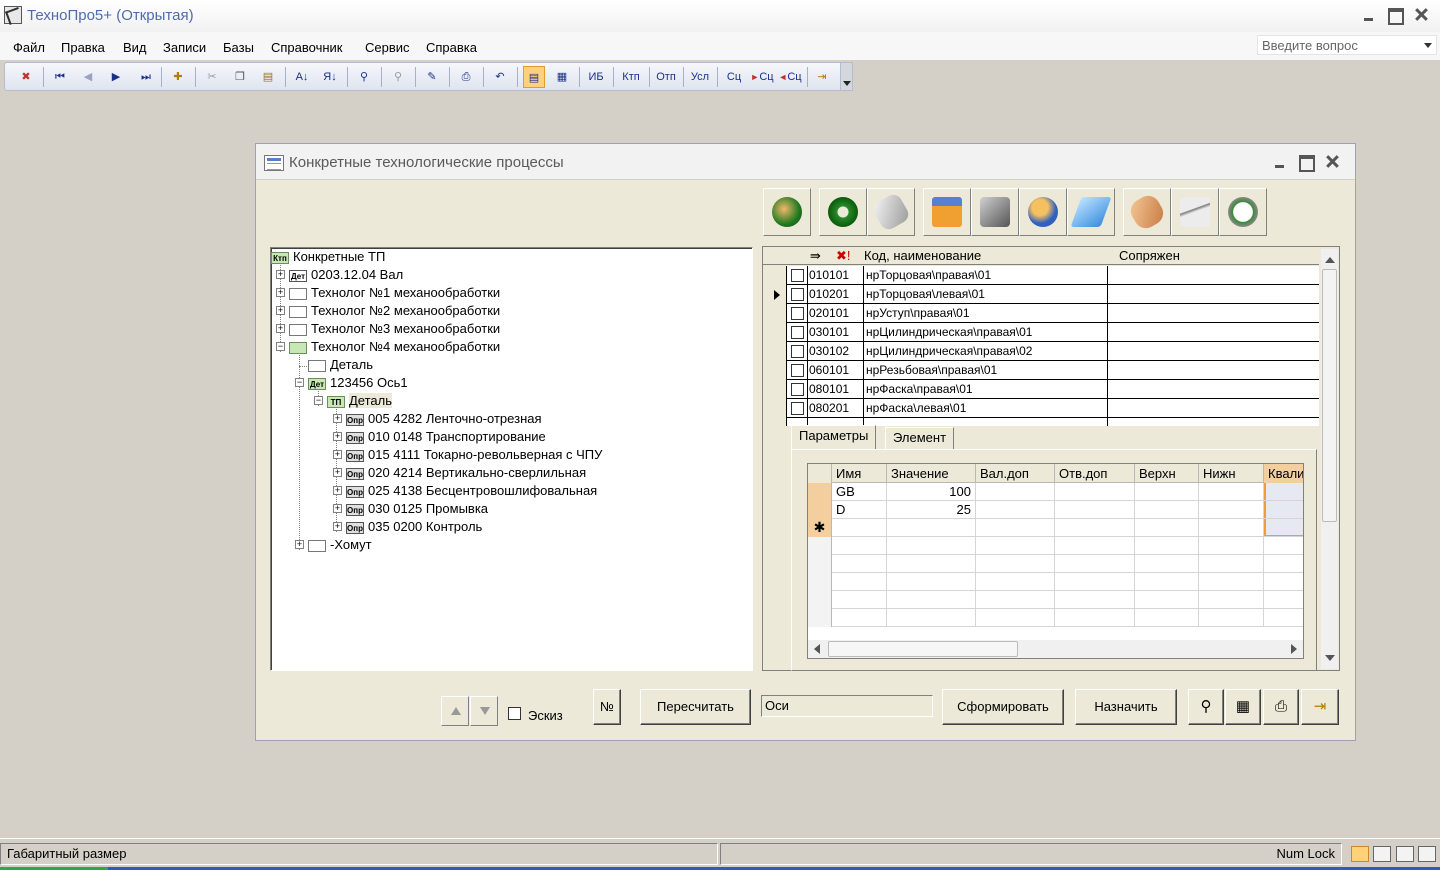  Describe the element at coordinates (847, 706) in the screenshot. I see `axes-field: Оси` at that location.